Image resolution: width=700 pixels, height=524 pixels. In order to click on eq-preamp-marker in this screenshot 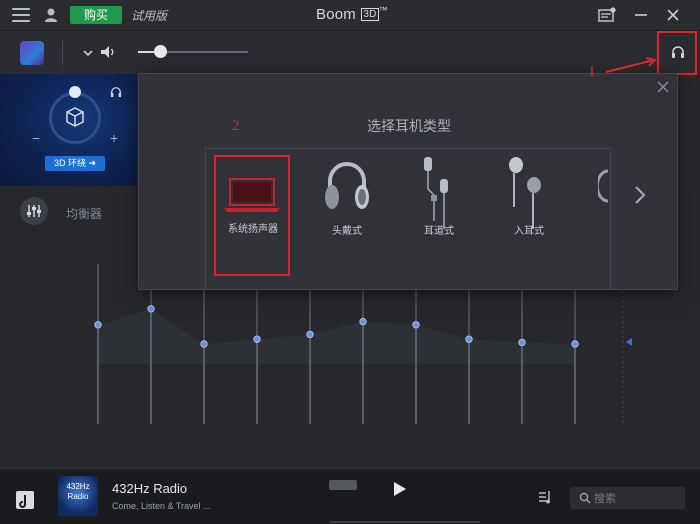, I will do `click(629, 342)`.